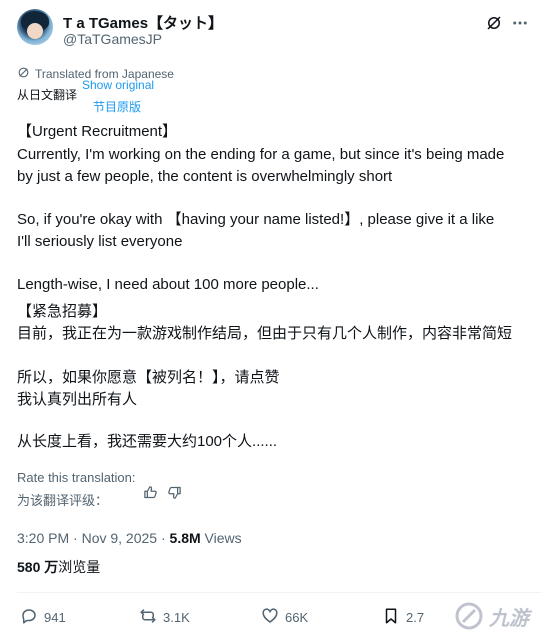 The width and height of the screenshot is (541, 641). What do you see at coordinates (79, 567) in the screenshot?
I see `views-zh-label: 浏览量` at bounding box center [79, 567].